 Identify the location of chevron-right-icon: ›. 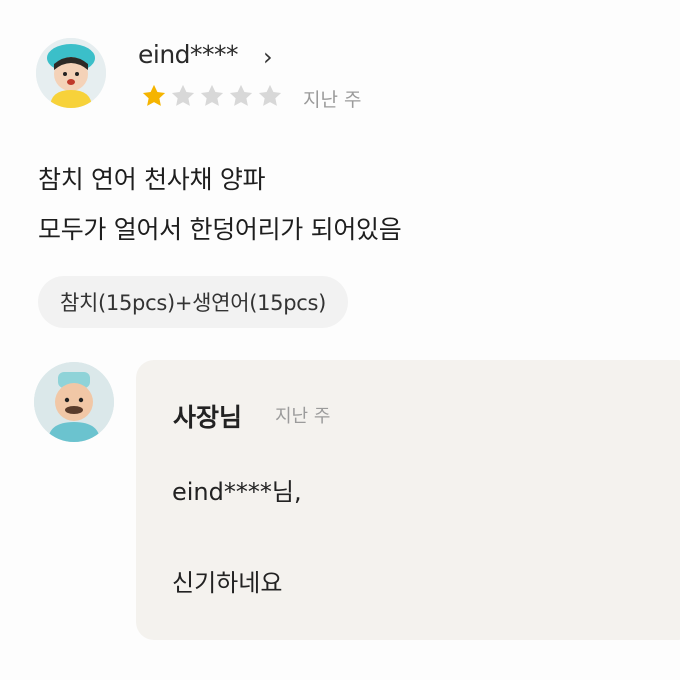
(268, 57).